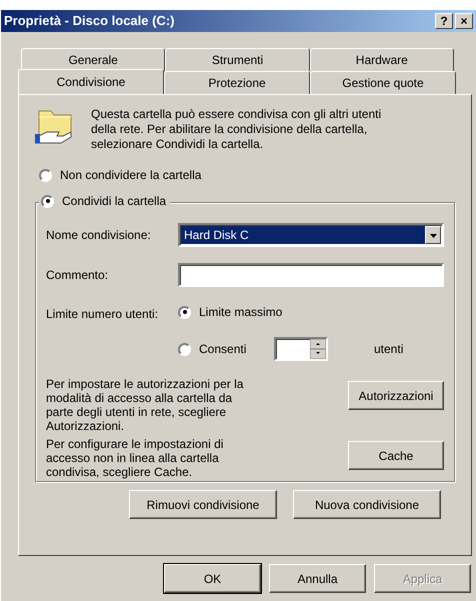  I want to click on radio-label: Condividi la cartella, so click(114, 201).